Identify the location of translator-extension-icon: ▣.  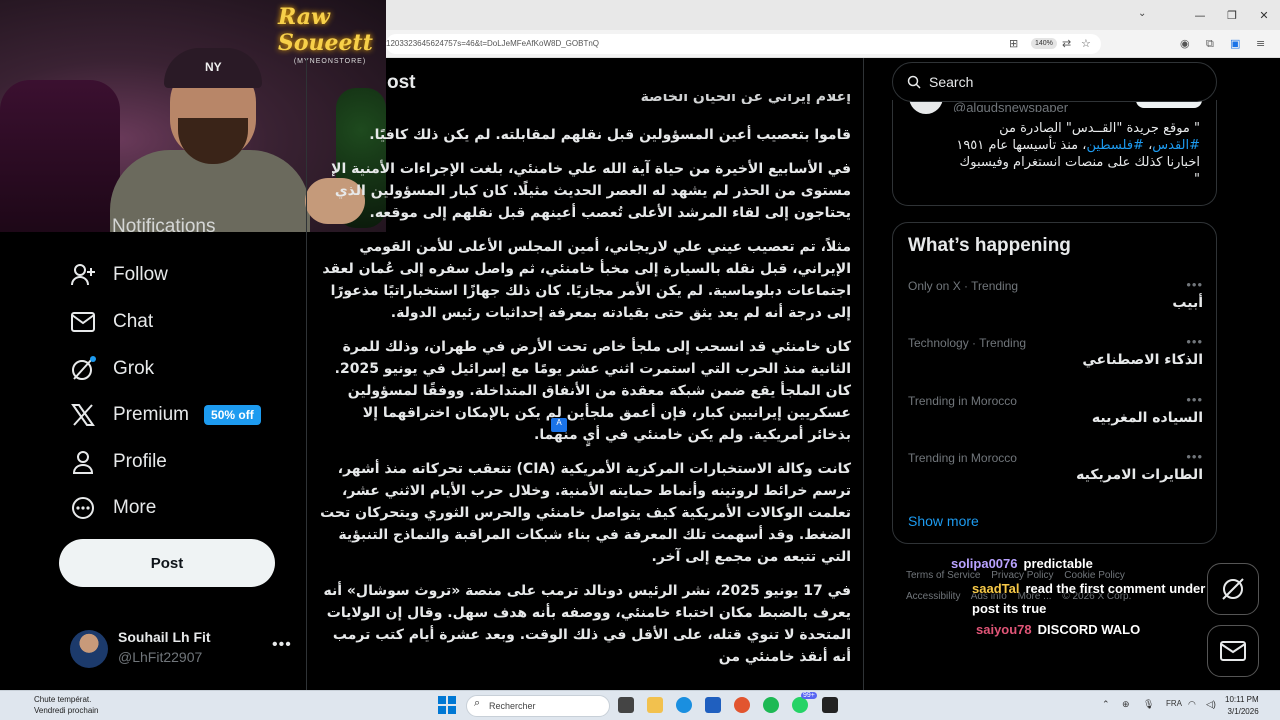
(1235, 43).